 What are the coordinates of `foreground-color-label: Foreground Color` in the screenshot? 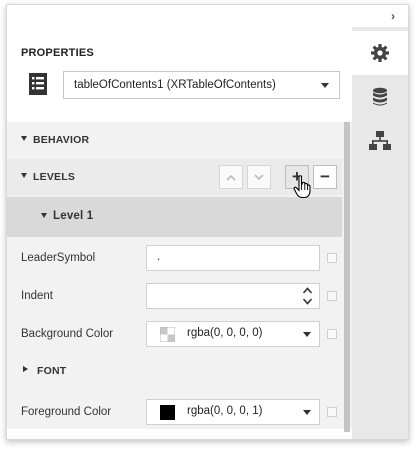 It's located at (66, 412).